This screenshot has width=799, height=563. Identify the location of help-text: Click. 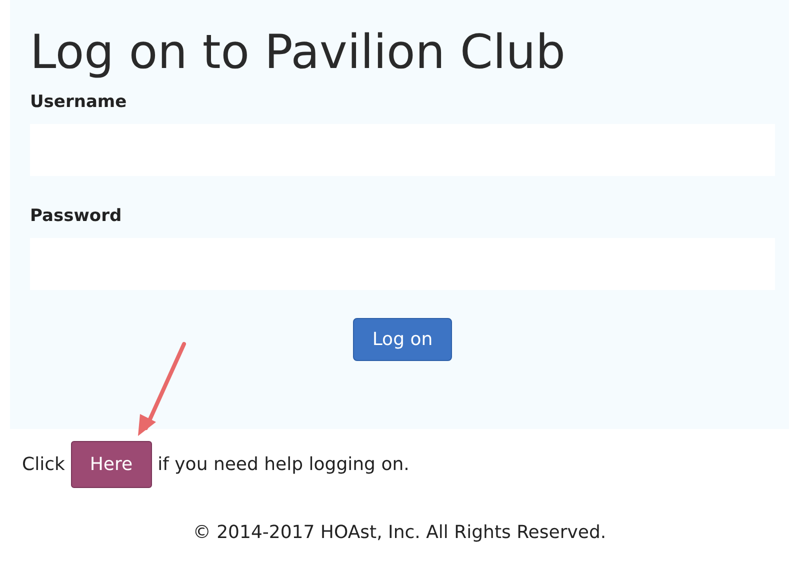
(43, 464).